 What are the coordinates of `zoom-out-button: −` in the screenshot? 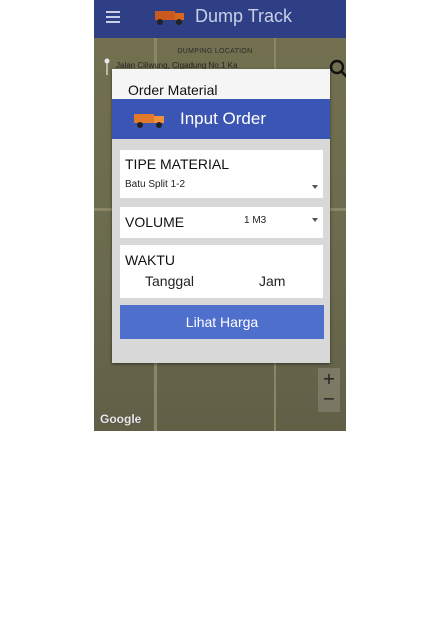 It's located at (329, 399).